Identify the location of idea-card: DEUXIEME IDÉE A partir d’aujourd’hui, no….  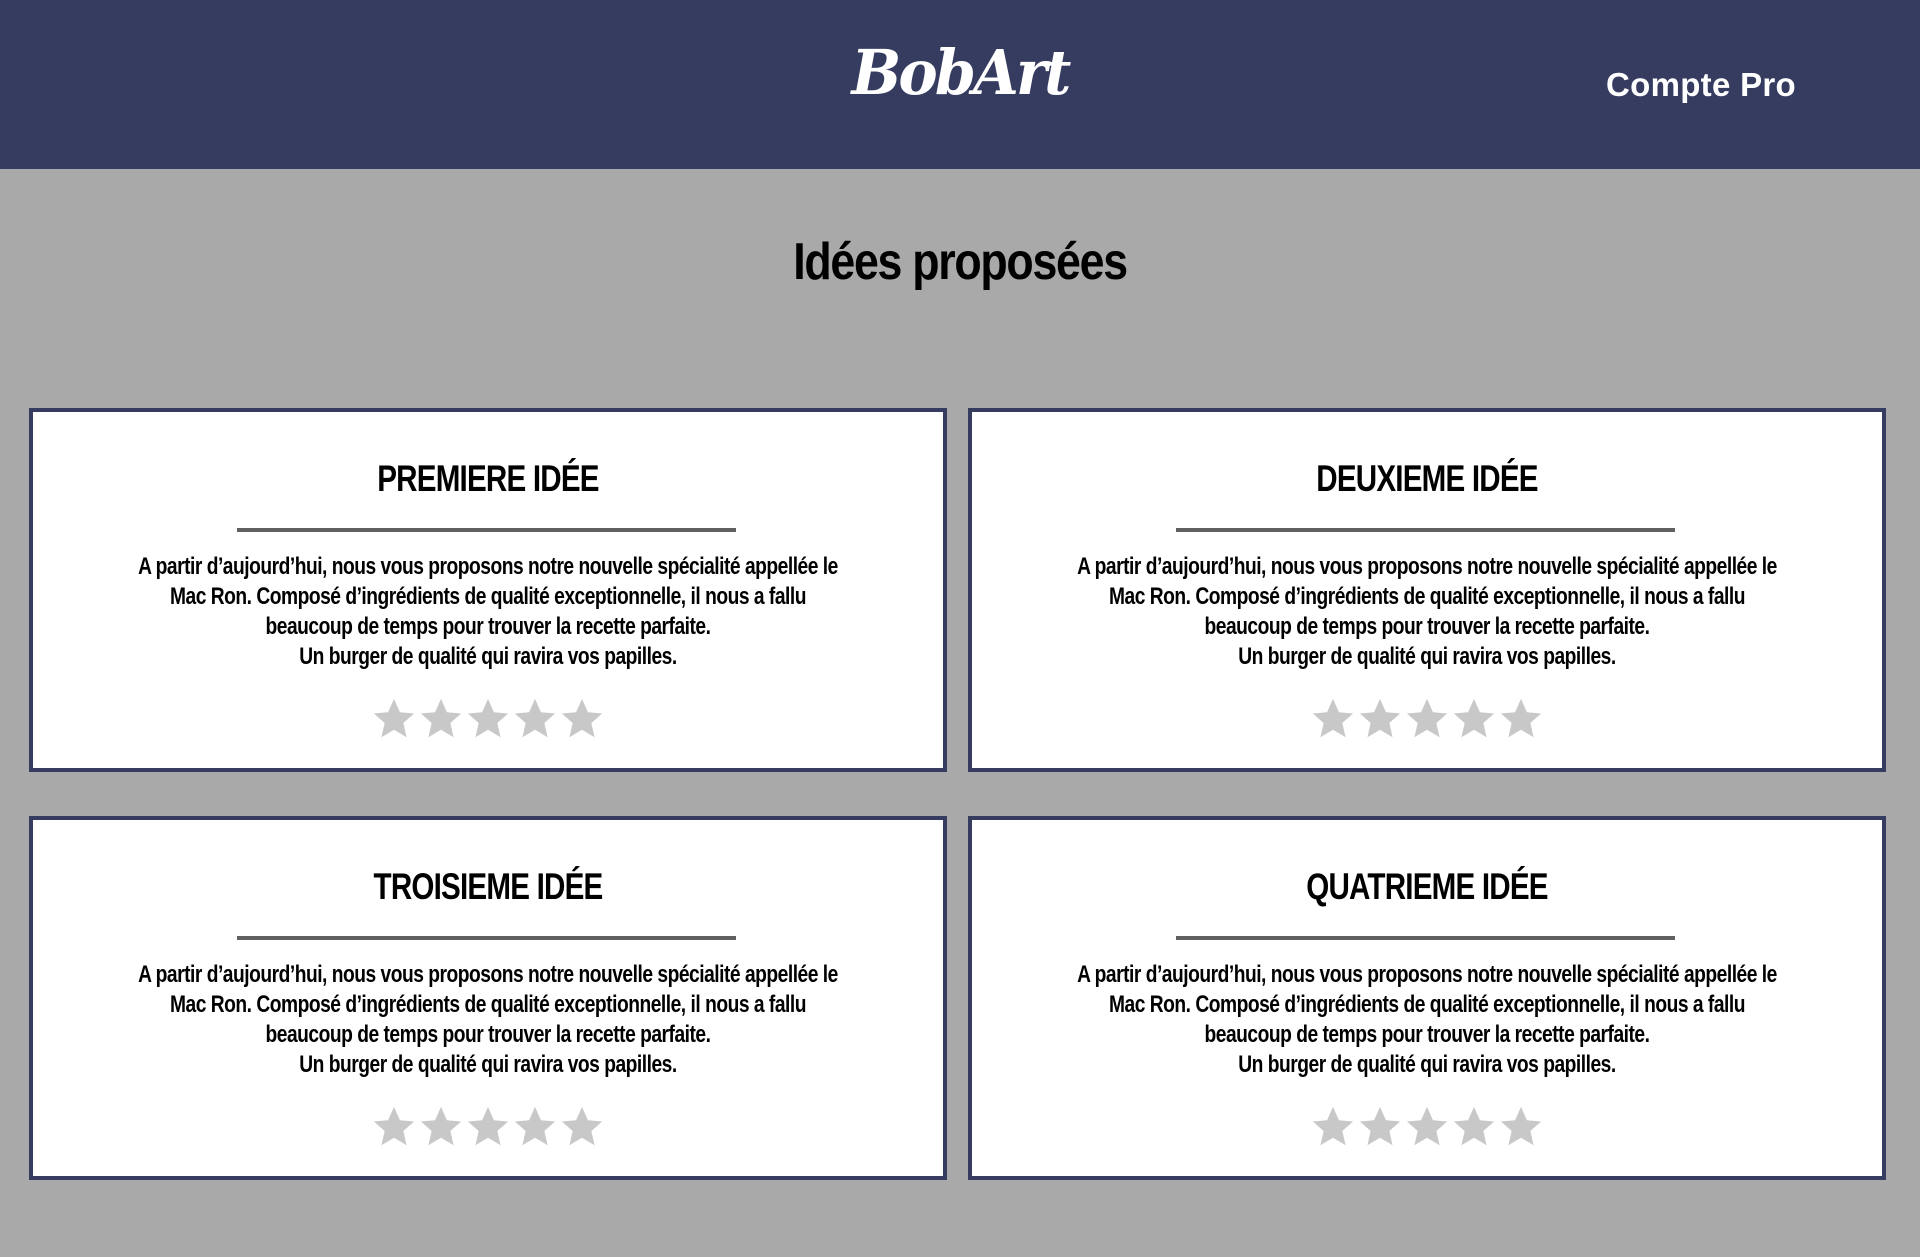
(1427, 590).